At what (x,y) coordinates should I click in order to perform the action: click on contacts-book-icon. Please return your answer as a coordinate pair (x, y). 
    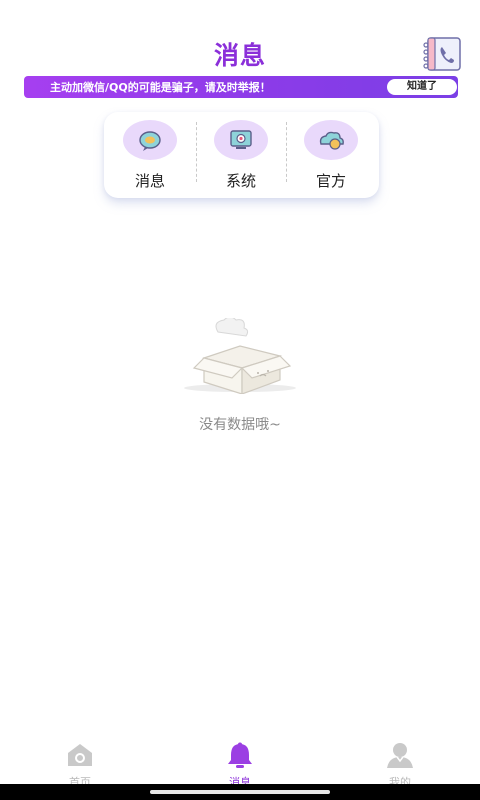
    Looking at the image, I should click on (442, 54).